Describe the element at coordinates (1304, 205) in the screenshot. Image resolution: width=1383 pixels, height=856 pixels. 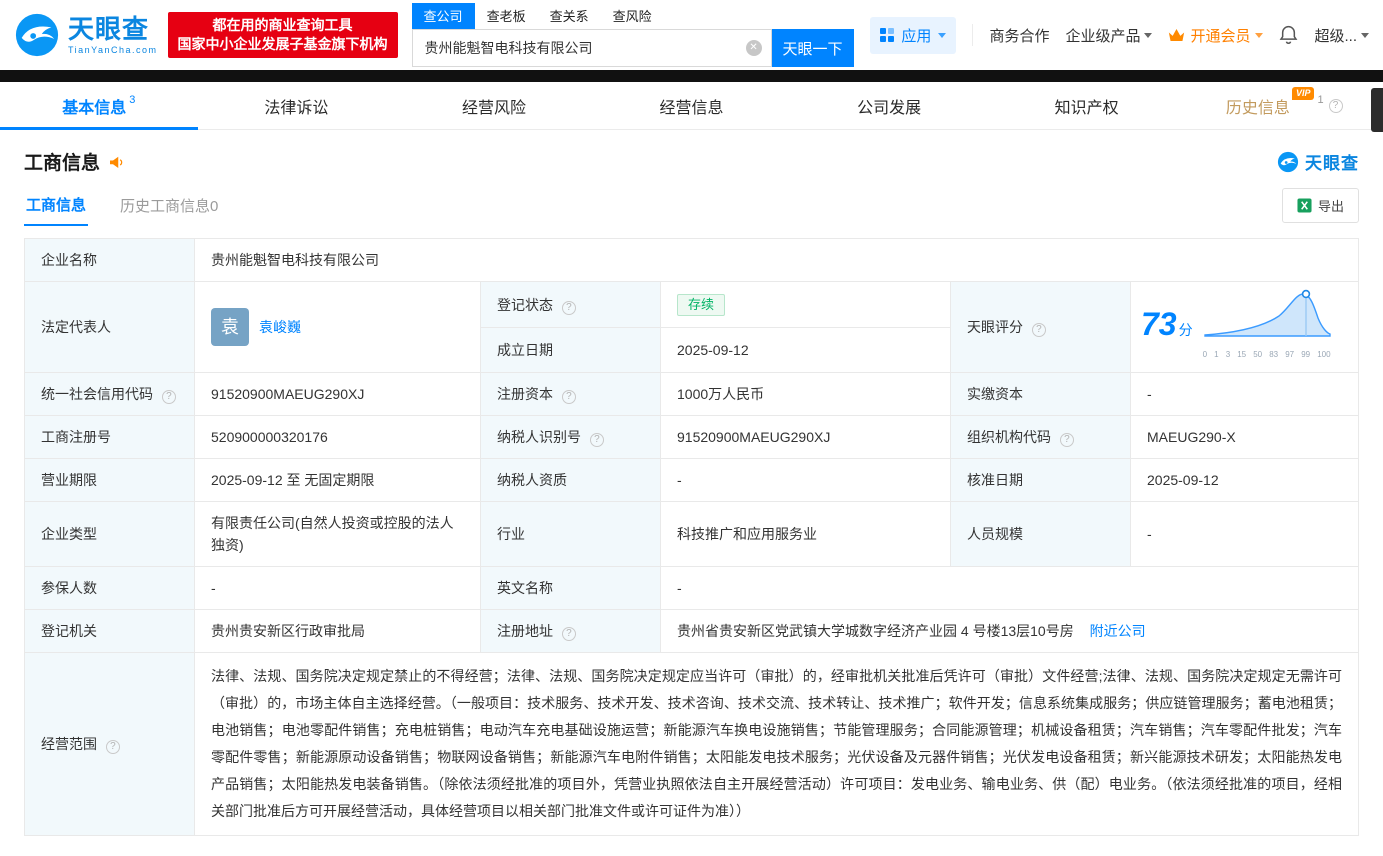
I see `excel-icon` at that location.